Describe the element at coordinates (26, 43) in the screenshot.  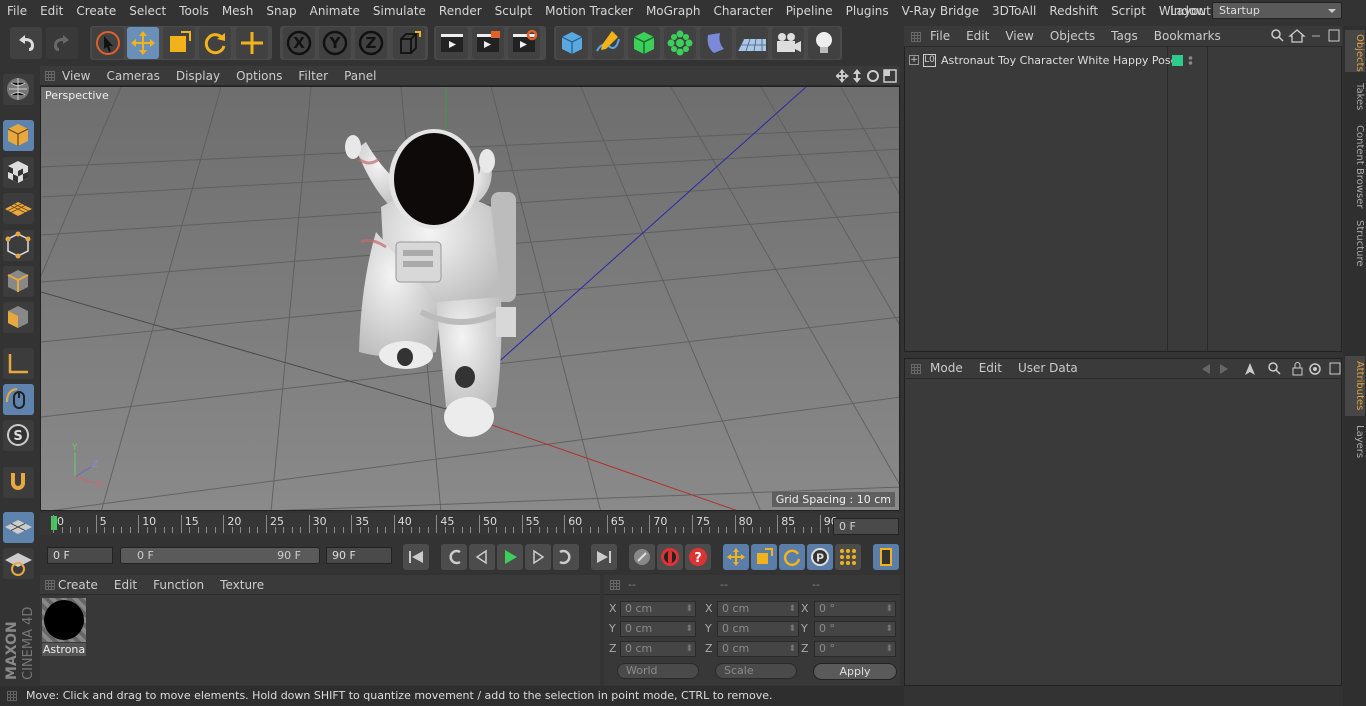
I see `undo-button` at that location.